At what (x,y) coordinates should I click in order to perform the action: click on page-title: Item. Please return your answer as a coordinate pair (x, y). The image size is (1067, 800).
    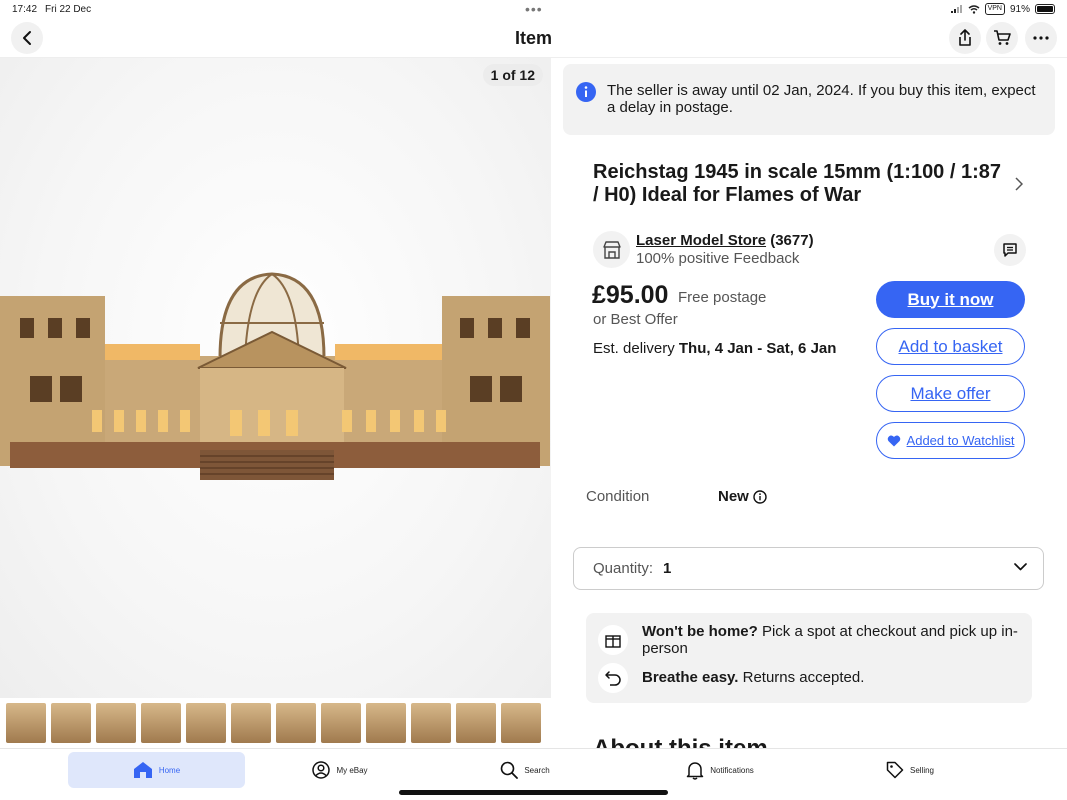
    Looking at the image, I should click on (533, 38).